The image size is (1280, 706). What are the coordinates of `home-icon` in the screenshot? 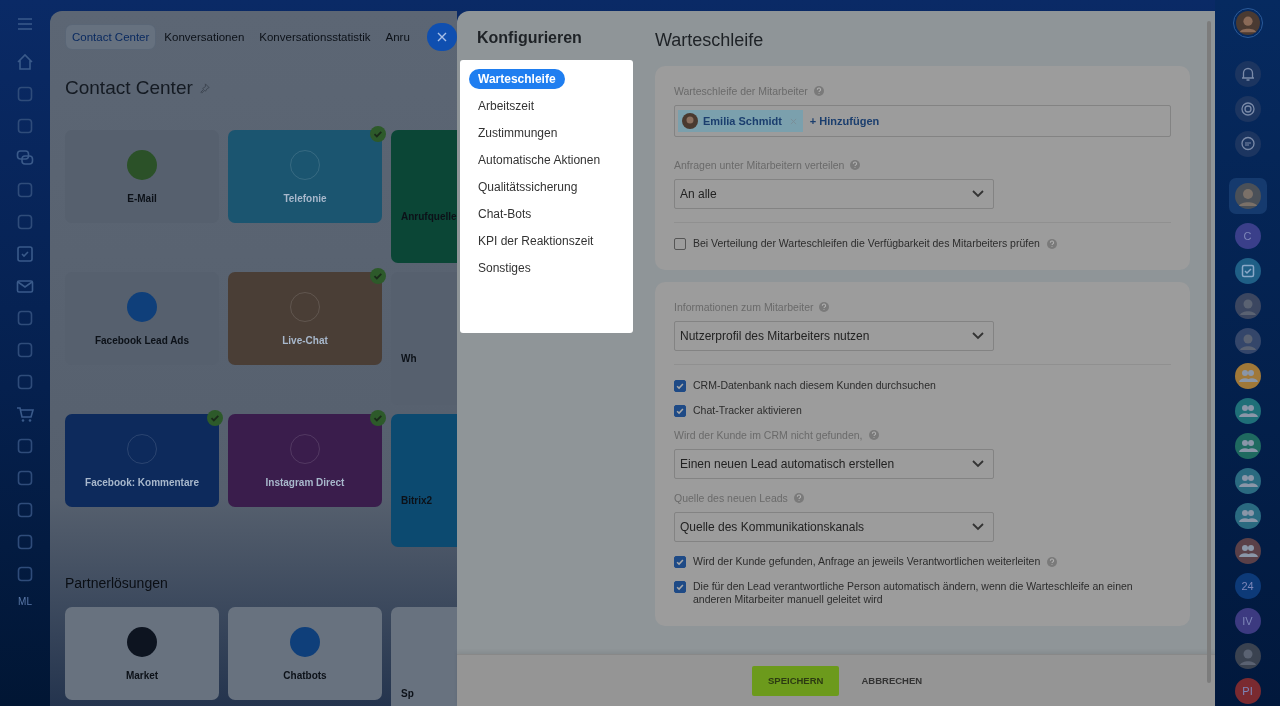 It's located at (25, 62).